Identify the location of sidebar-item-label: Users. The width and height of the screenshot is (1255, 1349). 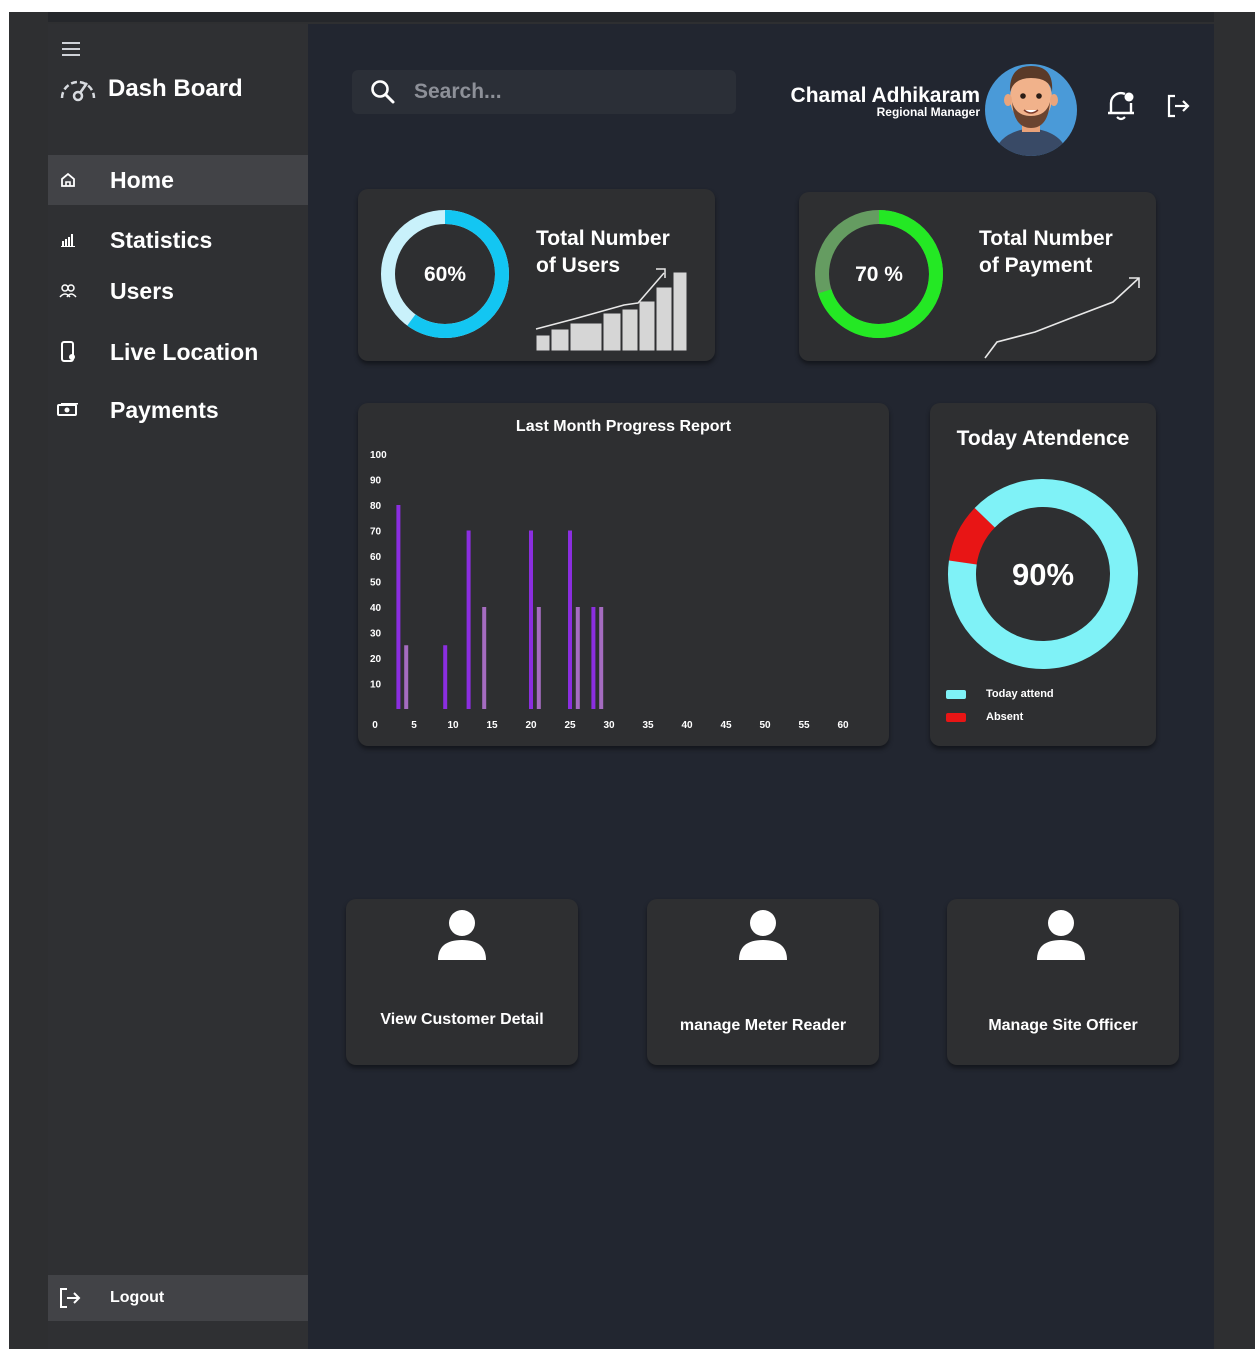
(142, 290).